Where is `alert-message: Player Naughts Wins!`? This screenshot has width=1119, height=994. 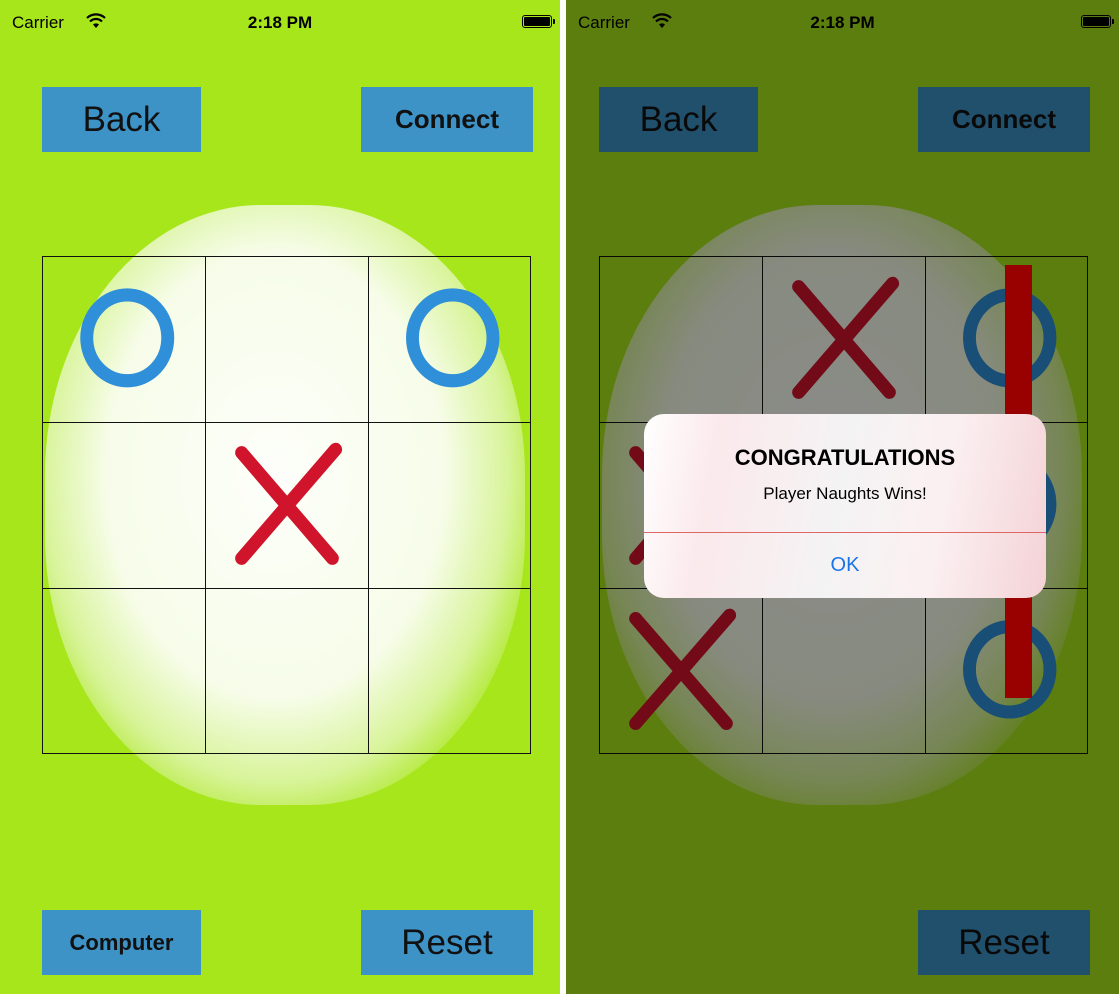
alert-message: Player Naughts Wins! is located at coordinates (845, 493).